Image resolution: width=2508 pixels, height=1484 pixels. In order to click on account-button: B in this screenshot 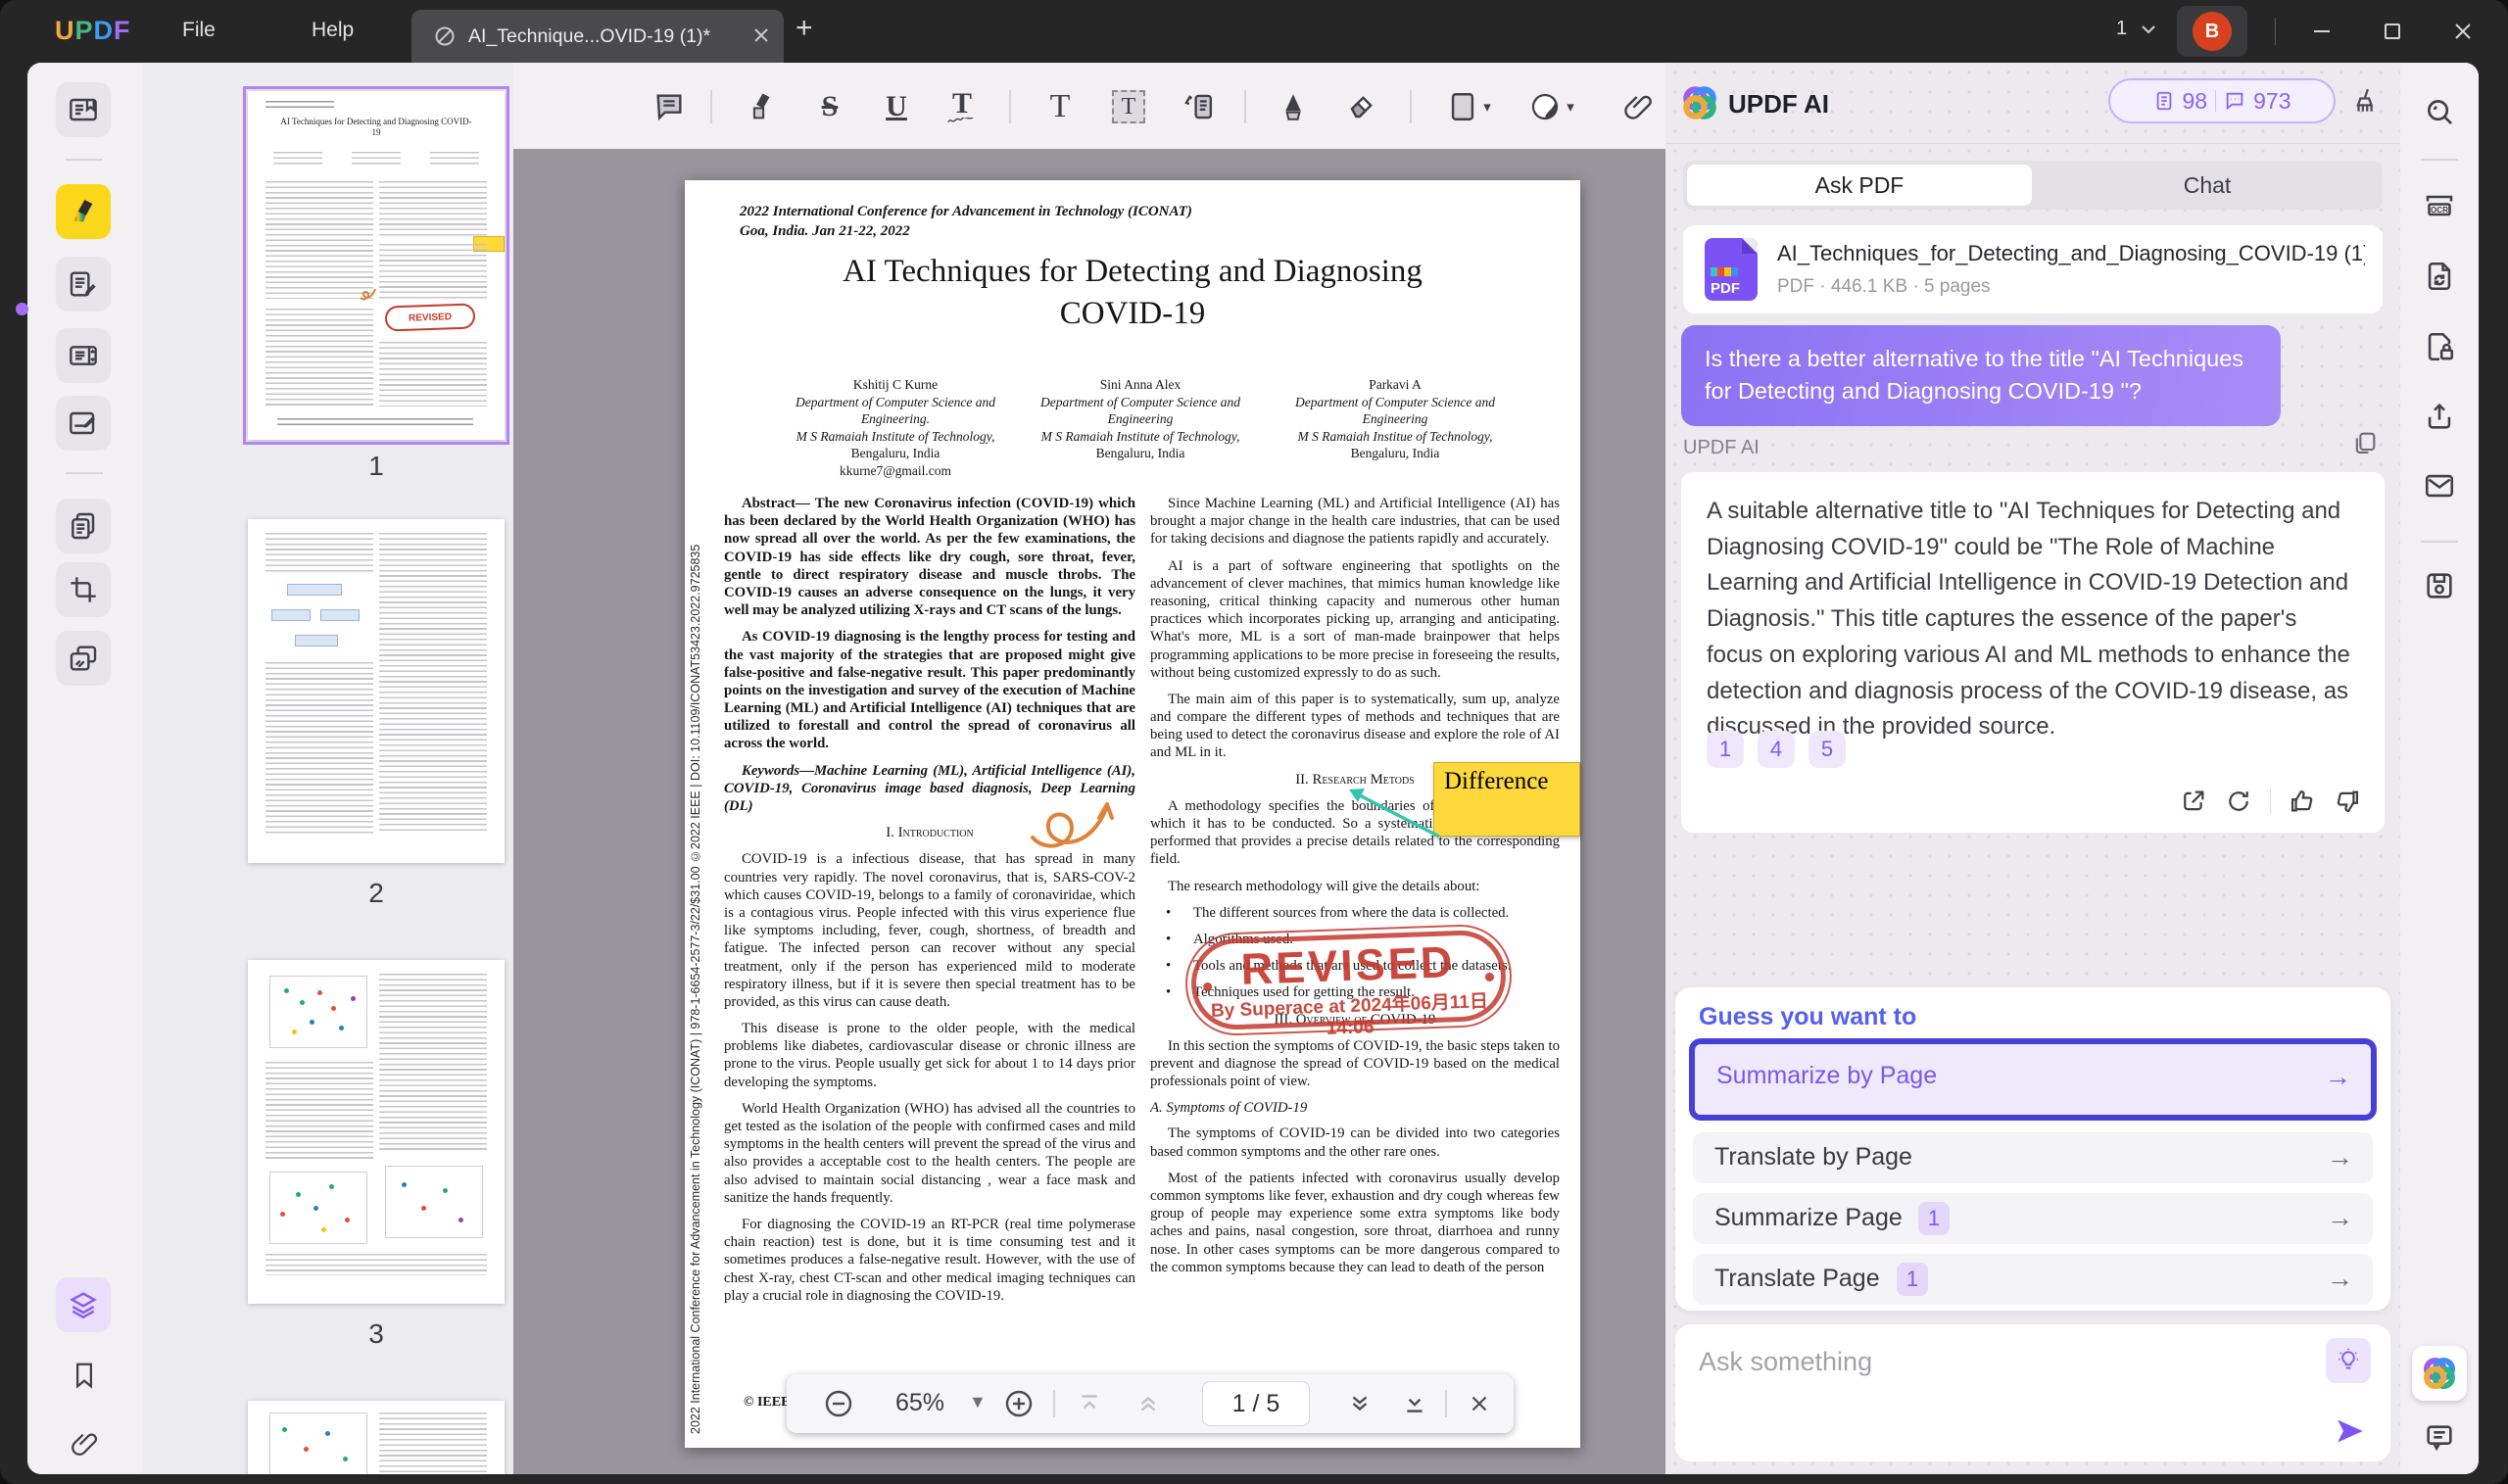, I will do `click(2212, 31)`.